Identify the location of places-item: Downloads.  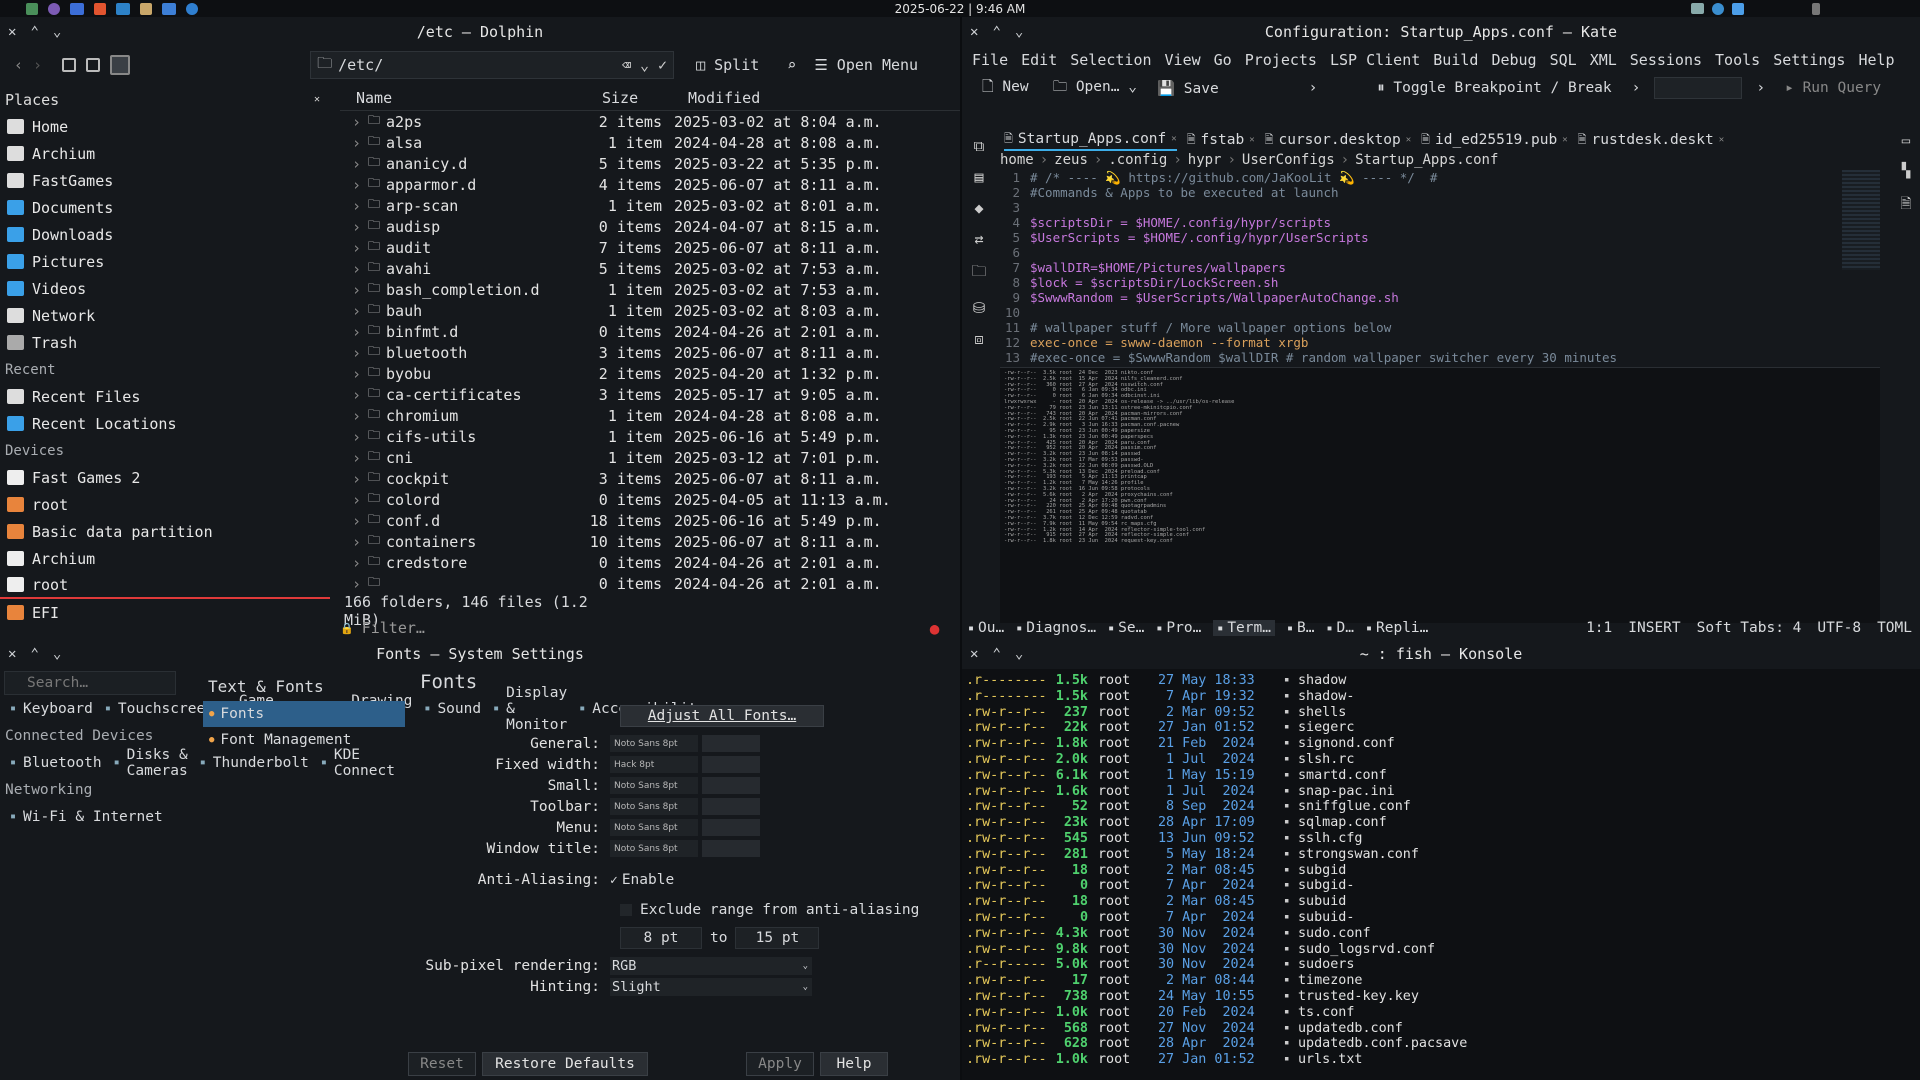
(165, 234).